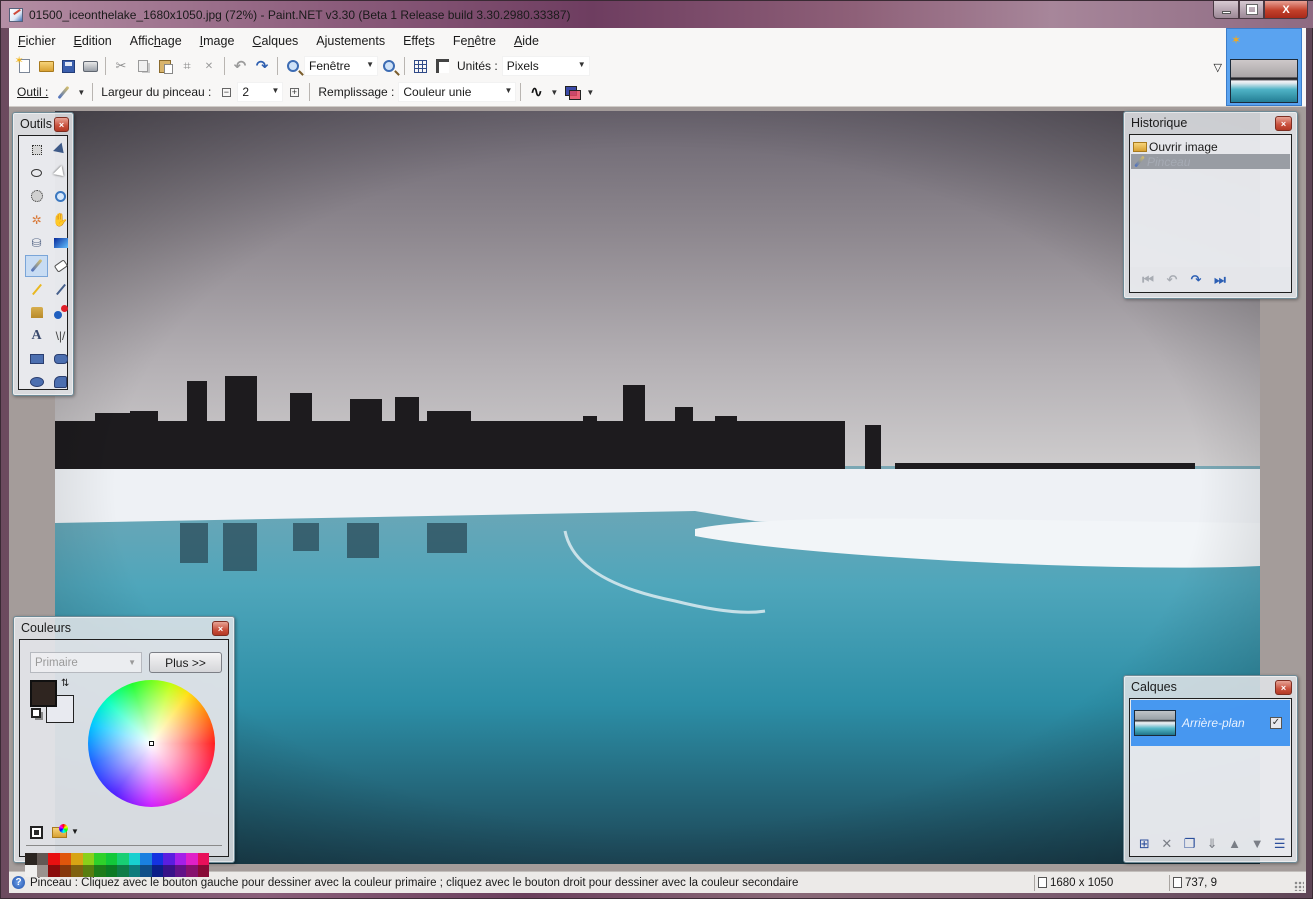 The height and width of the screenshot is (899, 1313). Describe the element at coordinates (36, 289) in the screenshot. I see `tool-pencil` at that location.